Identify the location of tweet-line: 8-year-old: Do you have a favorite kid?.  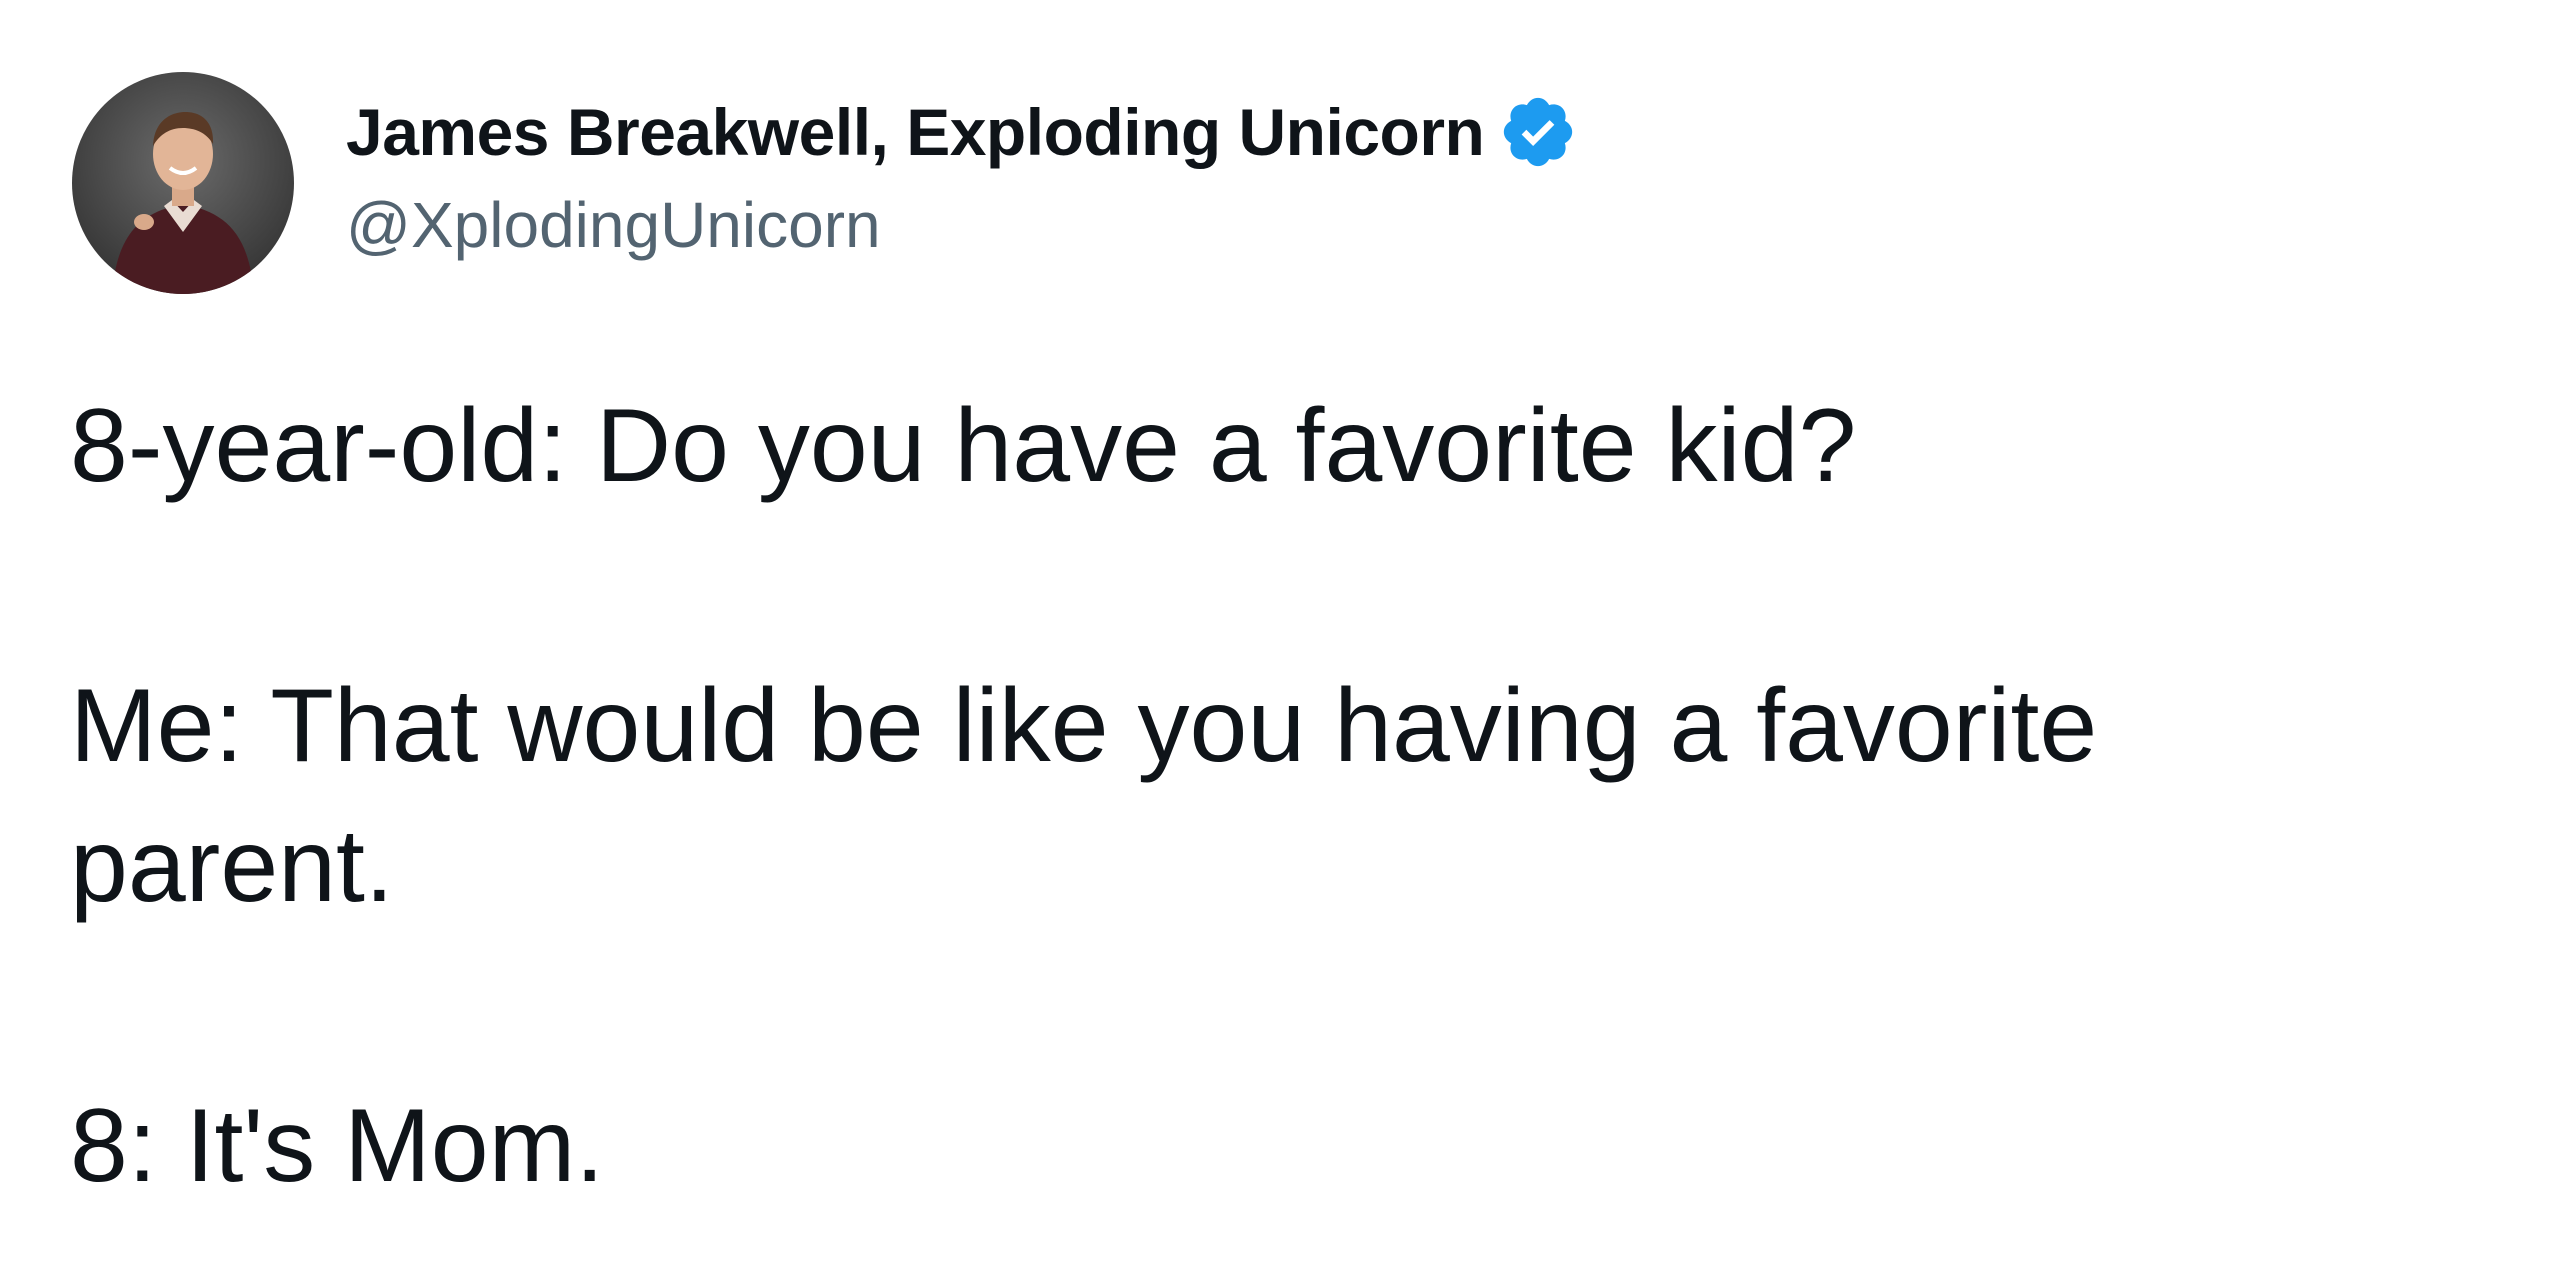
(963, 446).